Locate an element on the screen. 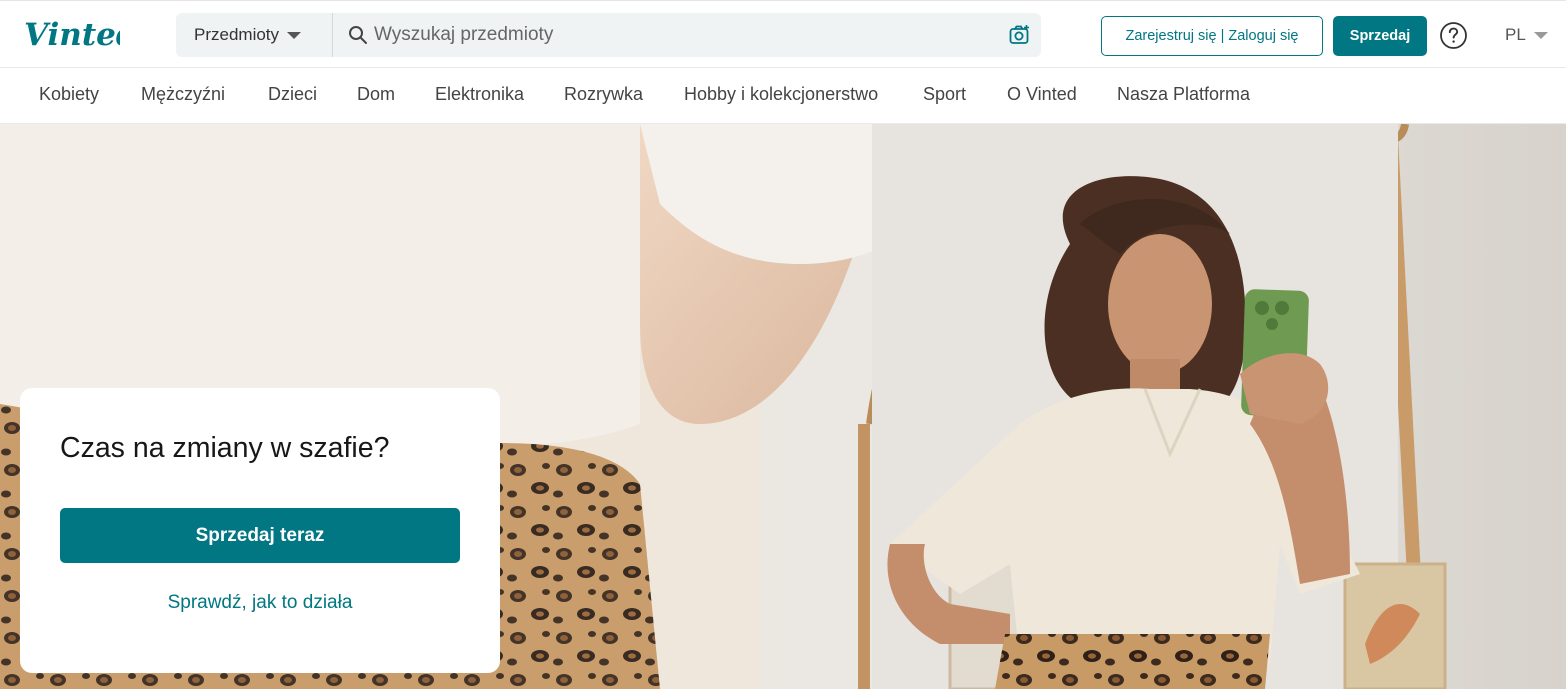  how-it-works-link: Sprawdź, jak to działa is located at coordinates (260, 603).